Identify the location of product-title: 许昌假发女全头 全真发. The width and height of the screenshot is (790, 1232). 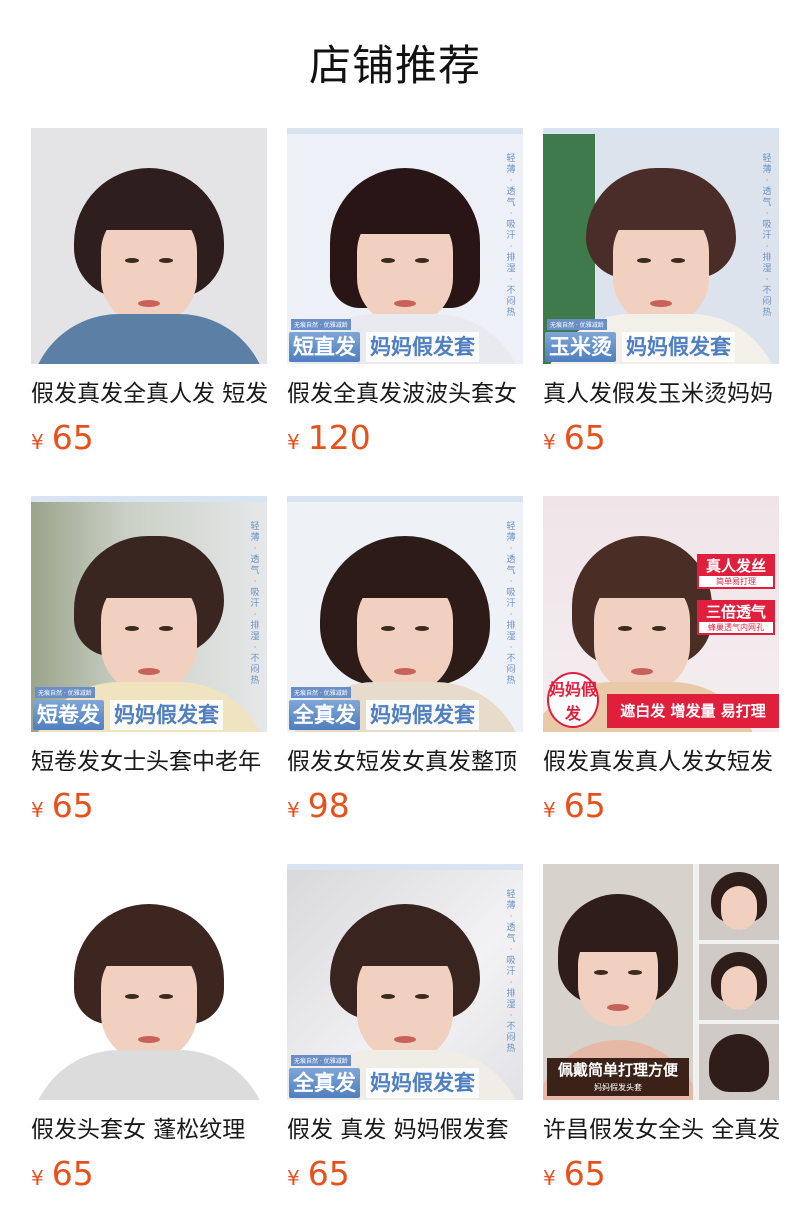
(661, 1130).